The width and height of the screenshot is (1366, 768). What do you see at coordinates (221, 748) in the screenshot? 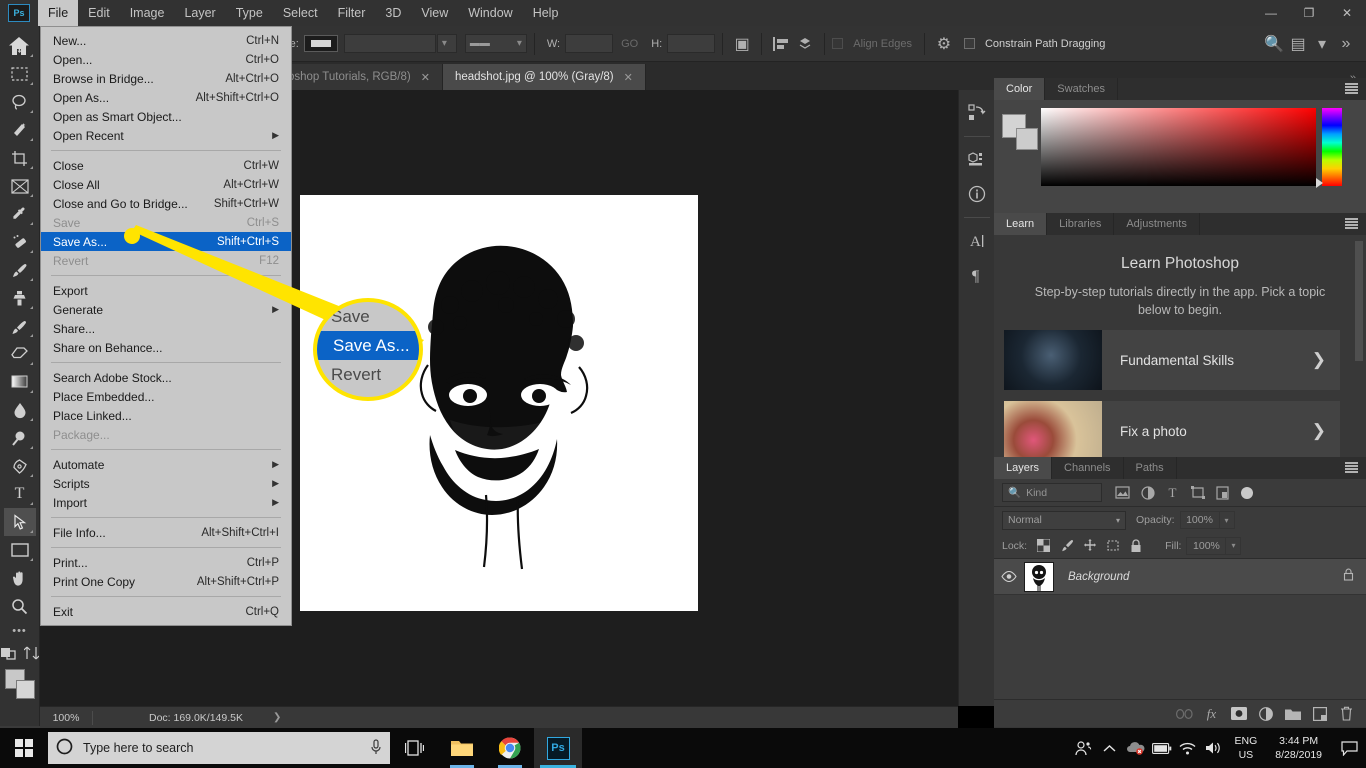
I see `search-input: Type here to search` at bounding box center [221, 748].